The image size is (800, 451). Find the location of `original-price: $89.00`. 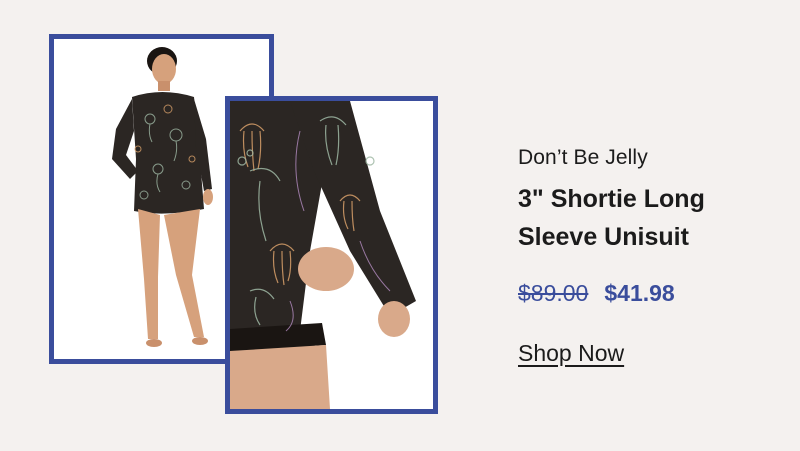

original-price: $89.00 is located at coordinates (553, 293).